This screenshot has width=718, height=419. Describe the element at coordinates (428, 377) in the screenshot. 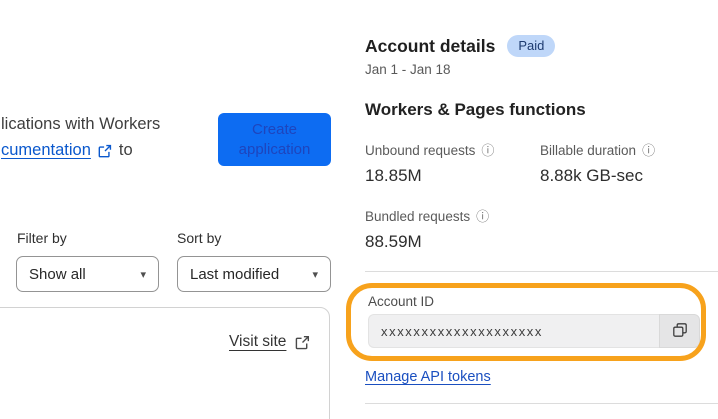

I see `manage-api-tokens-link: Manage API tokens` at that location.